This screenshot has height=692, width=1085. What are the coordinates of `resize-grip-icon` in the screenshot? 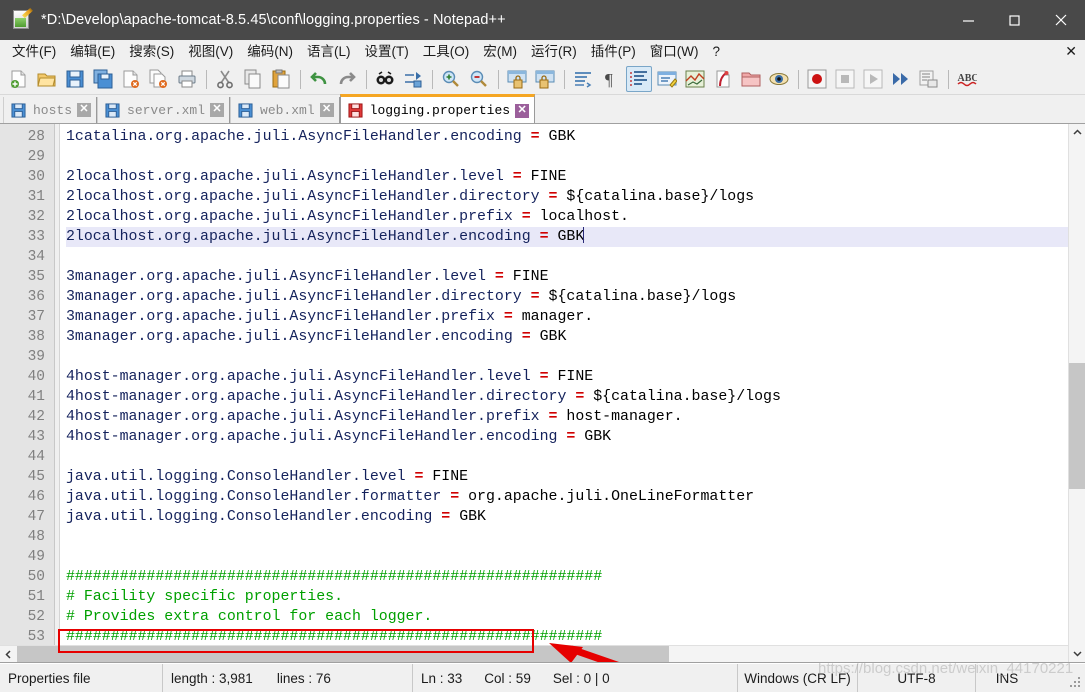 It's located at (1076, 683).